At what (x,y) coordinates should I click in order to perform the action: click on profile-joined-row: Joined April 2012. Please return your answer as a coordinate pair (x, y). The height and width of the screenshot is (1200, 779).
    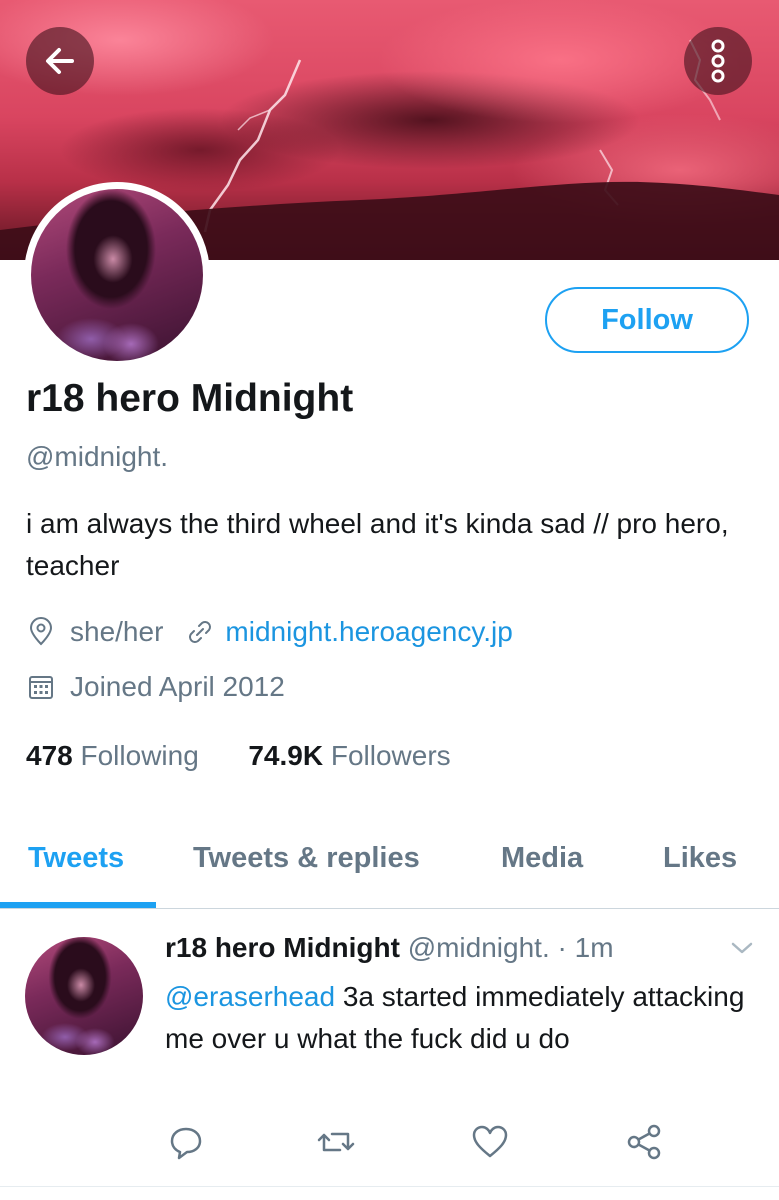
    Looking at the image, I should click on (155, 687).